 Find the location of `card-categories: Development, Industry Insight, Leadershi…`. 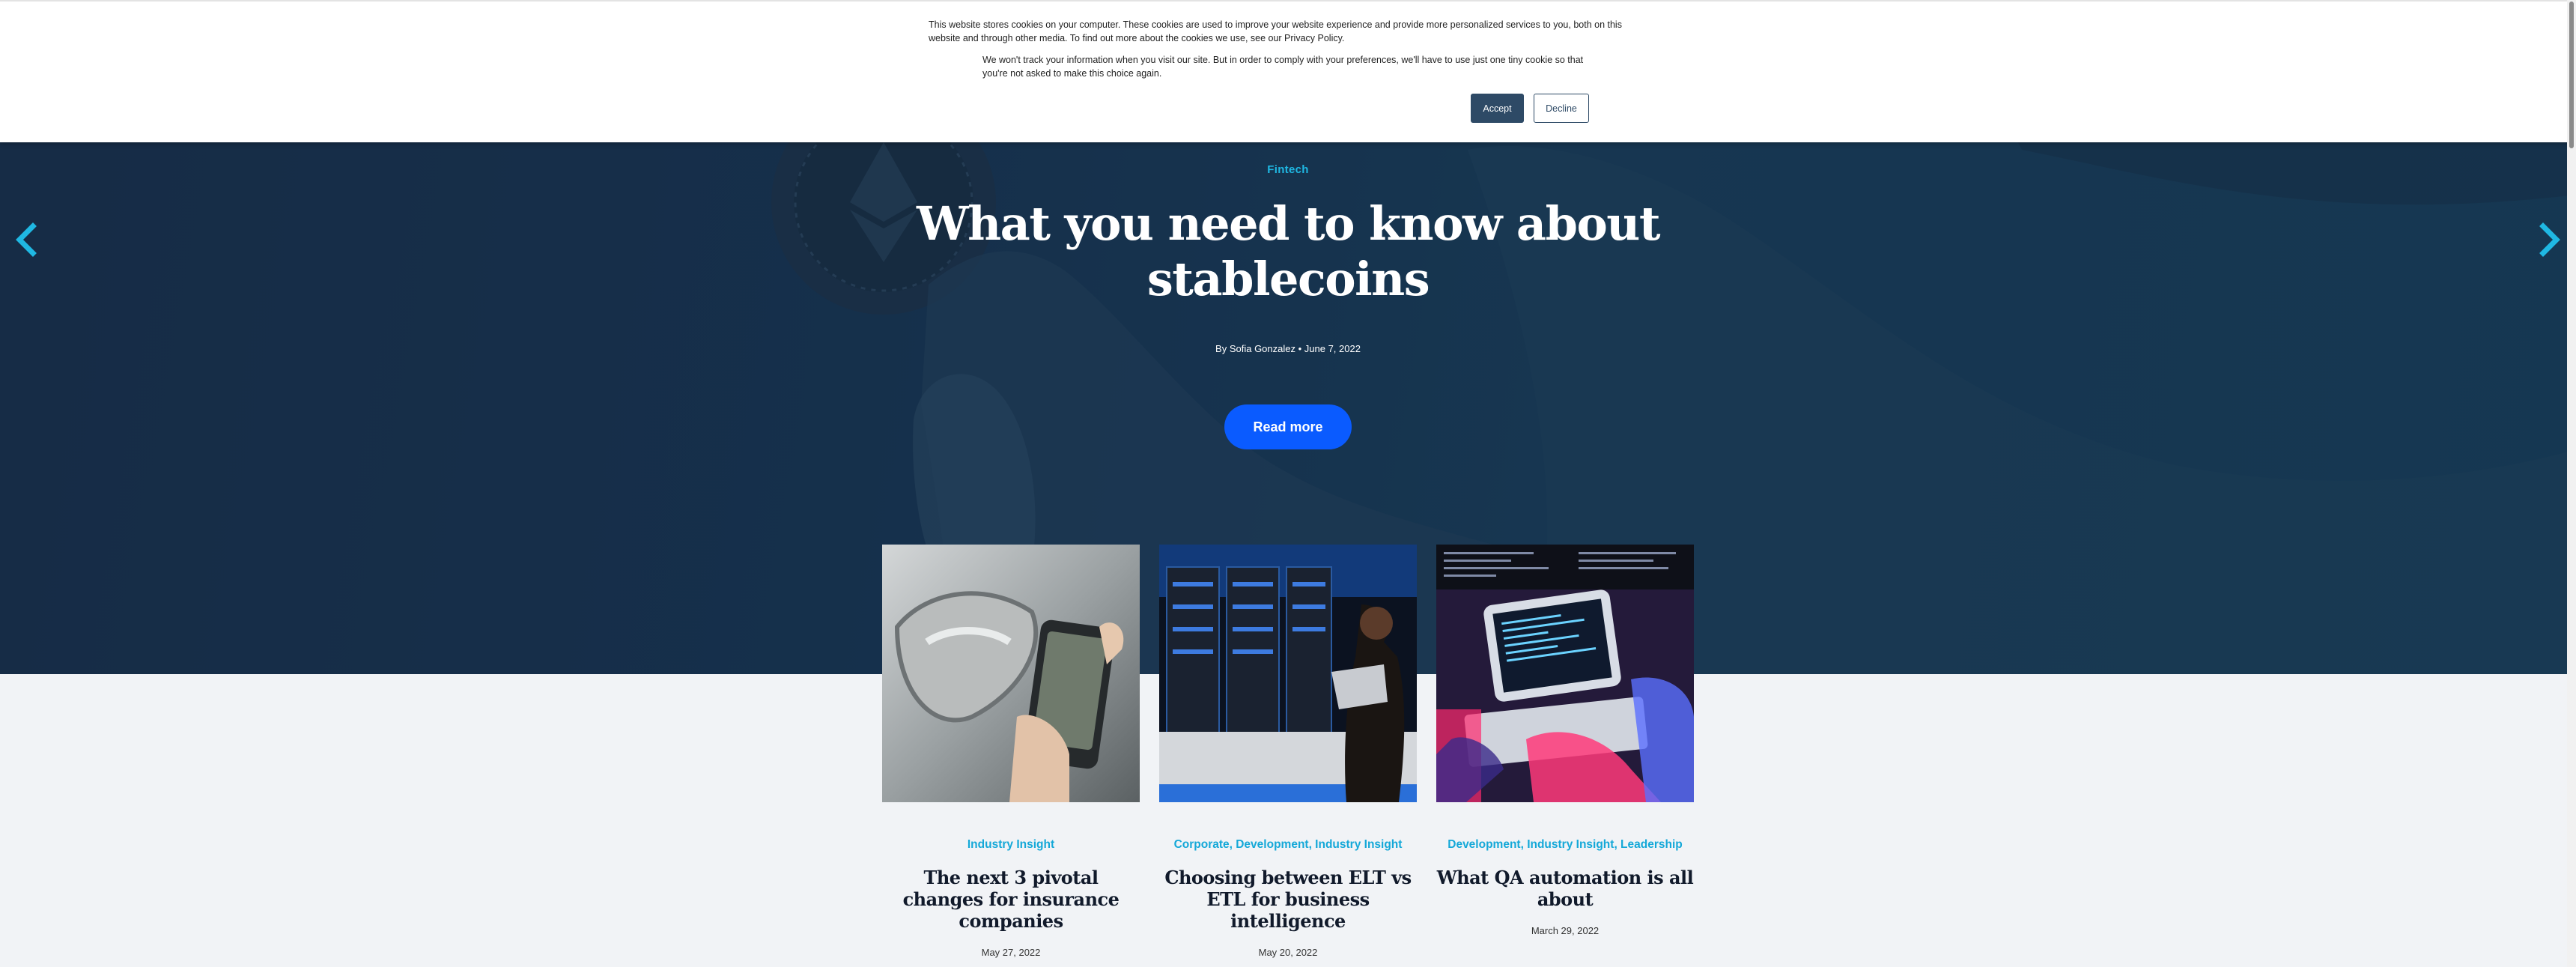

card-categories: Development, Industry Insight, Leadershi… is located at coordinates (1565, 845).